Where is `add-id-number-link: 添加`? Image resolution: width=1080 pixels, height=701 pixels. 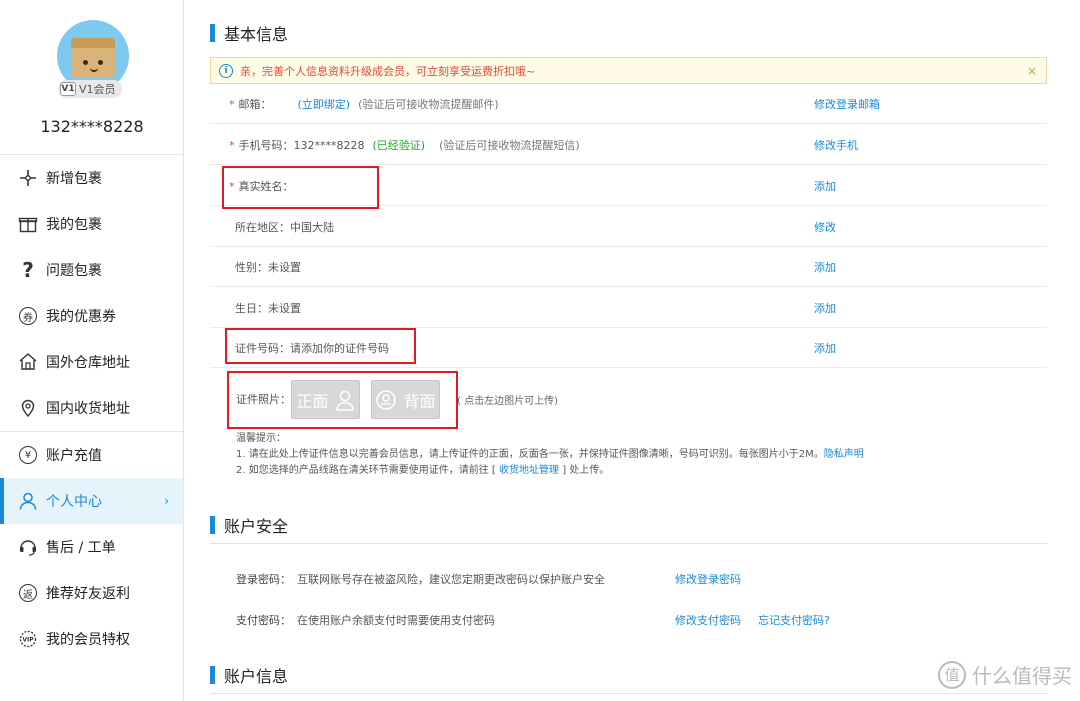
add-id-number-link: 添加 is located at coordinates (825, 348).